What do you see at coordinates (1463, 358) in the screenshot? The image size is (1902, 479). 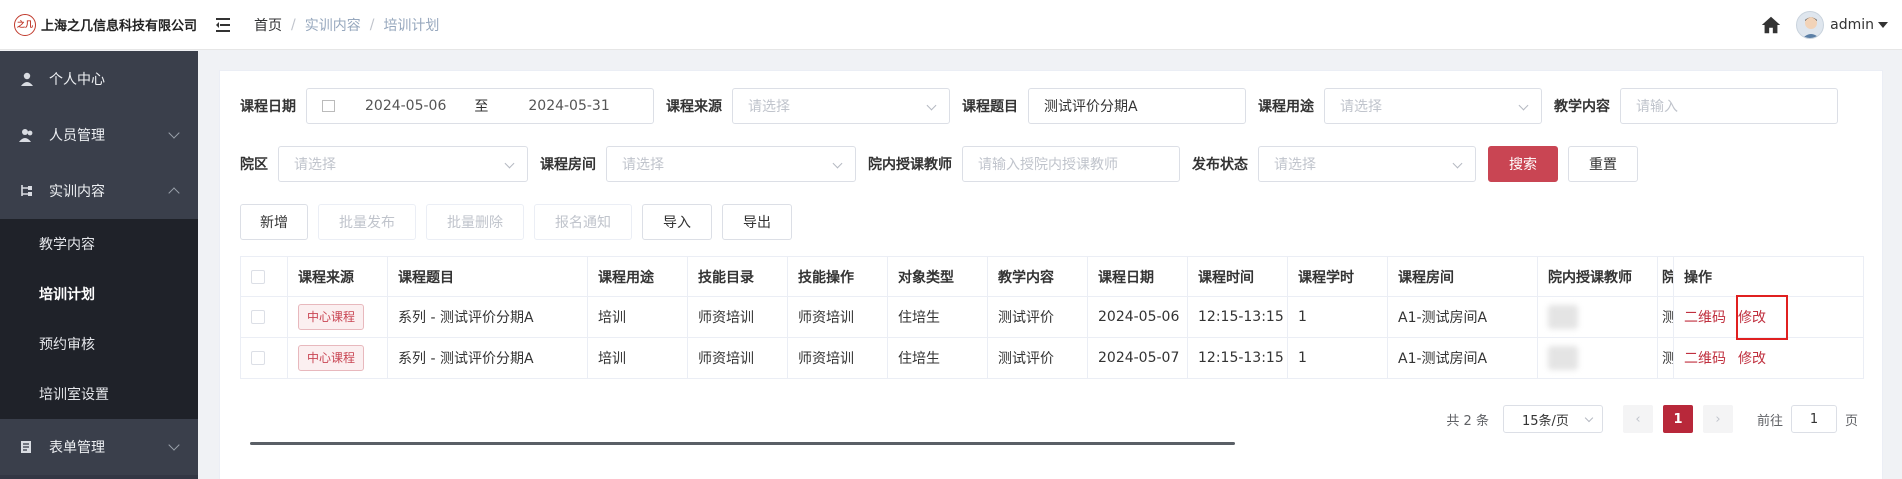 I see `room-cell: A1-测试房间A` at bounding box center [1463, 358].